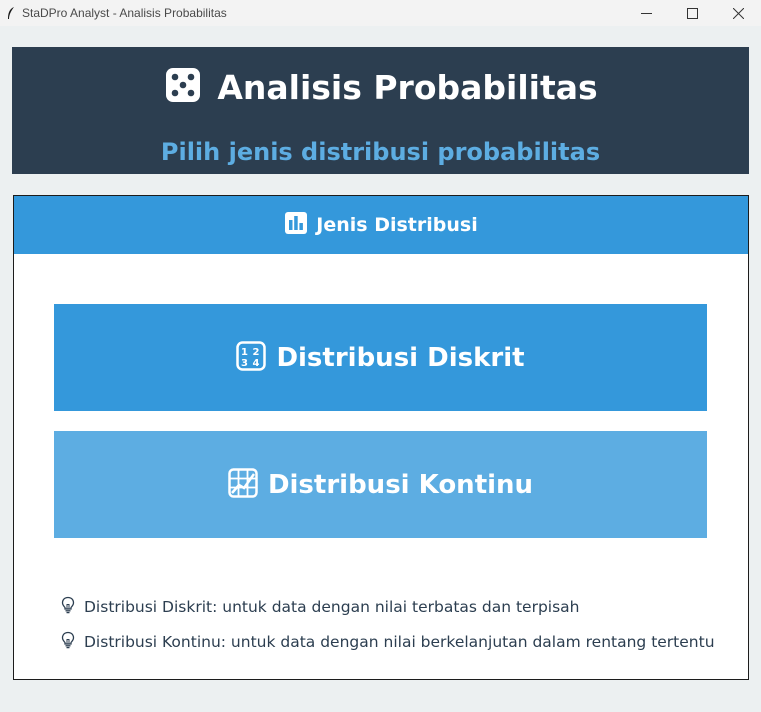 The height and width of the screenshot is (712, 761). I want to click on window-title: StaDPro Analyst - Analisis Probabilitas, so click(124, 13).